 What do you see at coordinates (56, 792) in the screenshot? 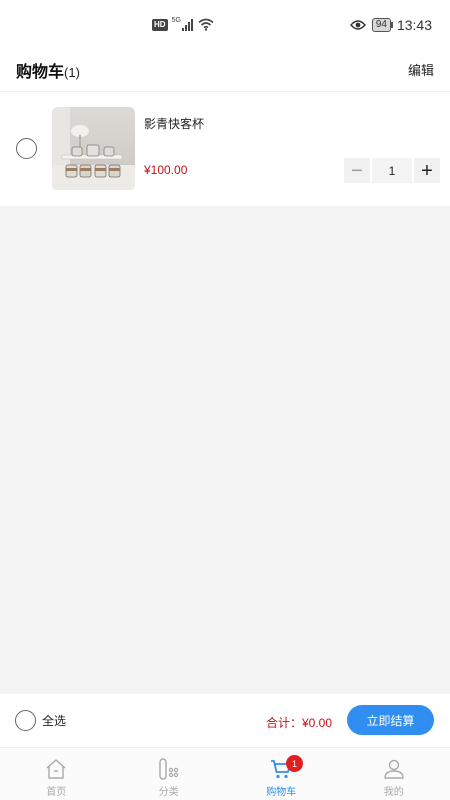
I see `tab-home-label: 首页` at bounding box center [56, 792].